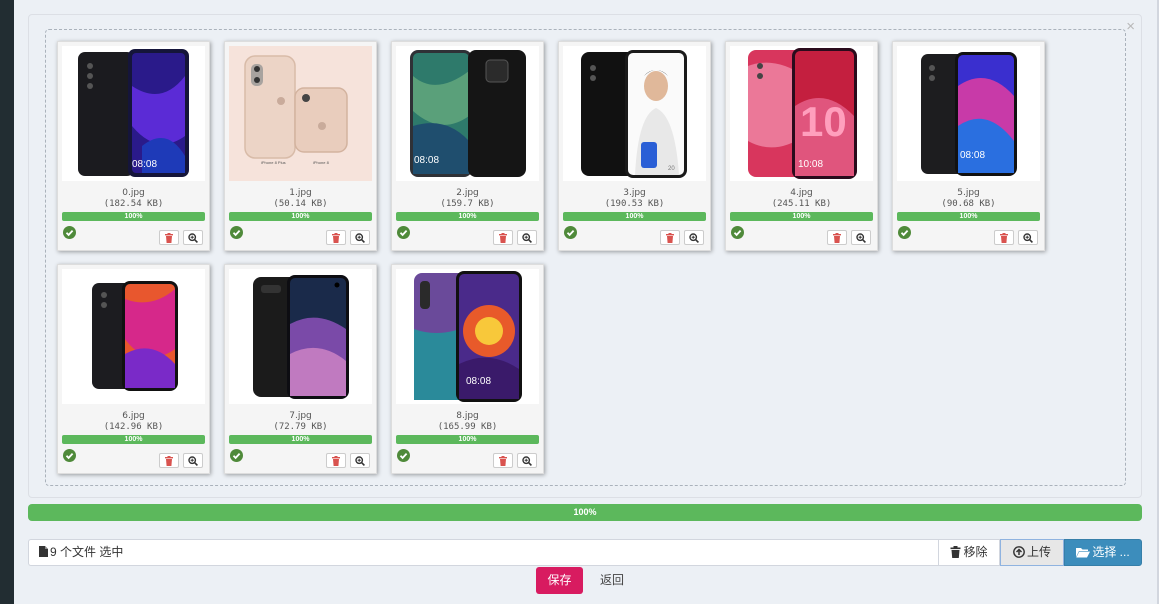 Image resolution: width=1159 pixels, height=604 pixels. I want to click on file-name: 0.jpg, so click(133, 193).